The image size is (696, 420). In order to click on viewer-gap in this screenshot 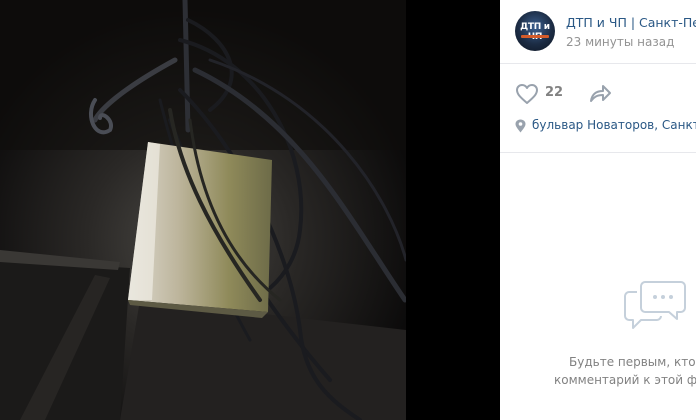, I will do `click(453, 210)`.